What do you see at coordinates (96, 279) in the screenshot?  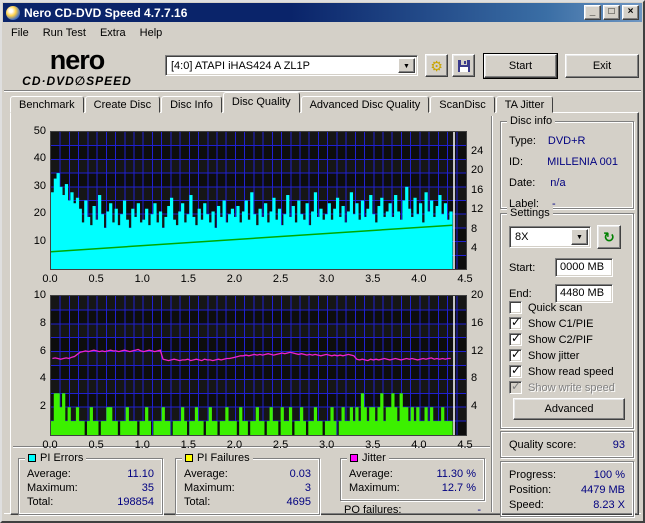 I see `x-axis-tick-label: 0.5` at bounding box center [96, 279].